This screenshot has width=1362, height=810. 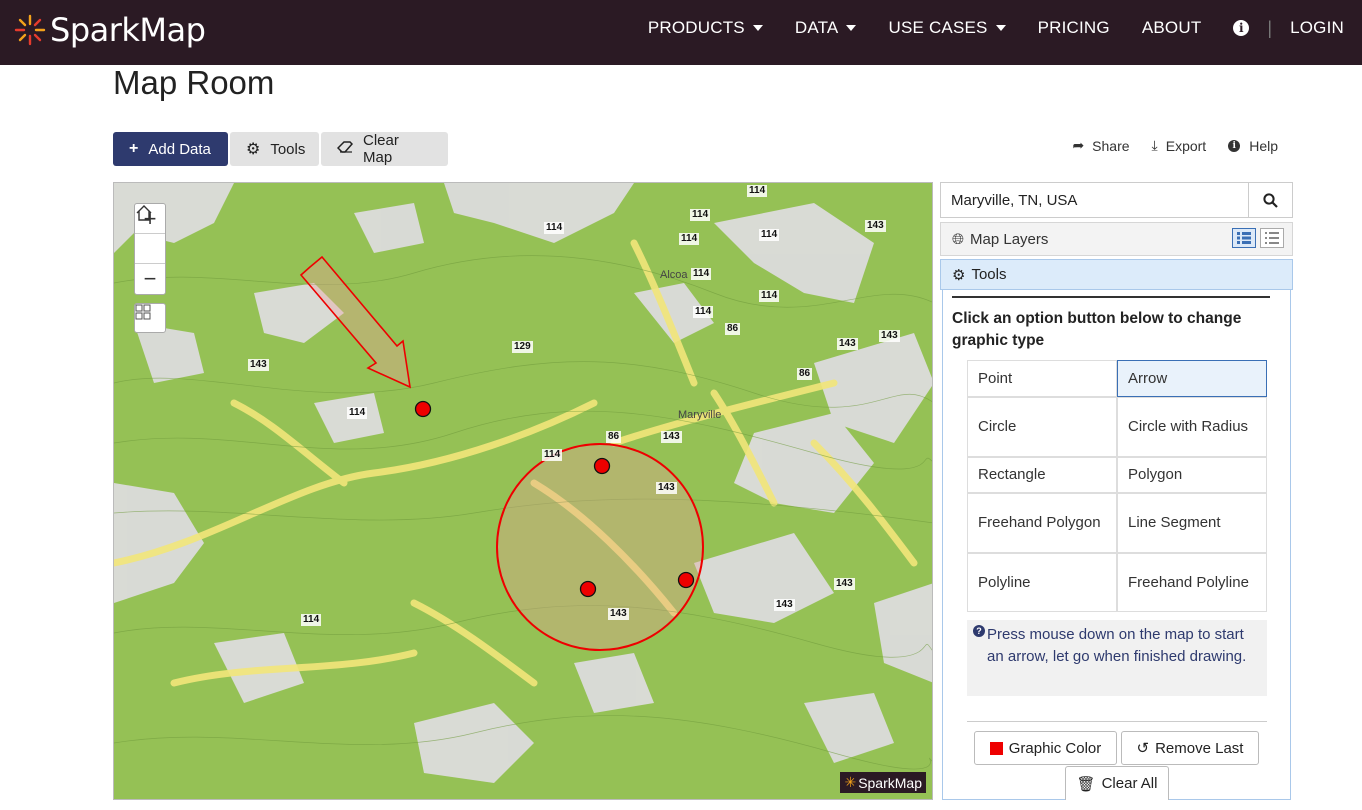 What do you see at coordinates (1263, 145) in the screenshot?
I see `help-label: Help` at bounding box center [1263, 145].